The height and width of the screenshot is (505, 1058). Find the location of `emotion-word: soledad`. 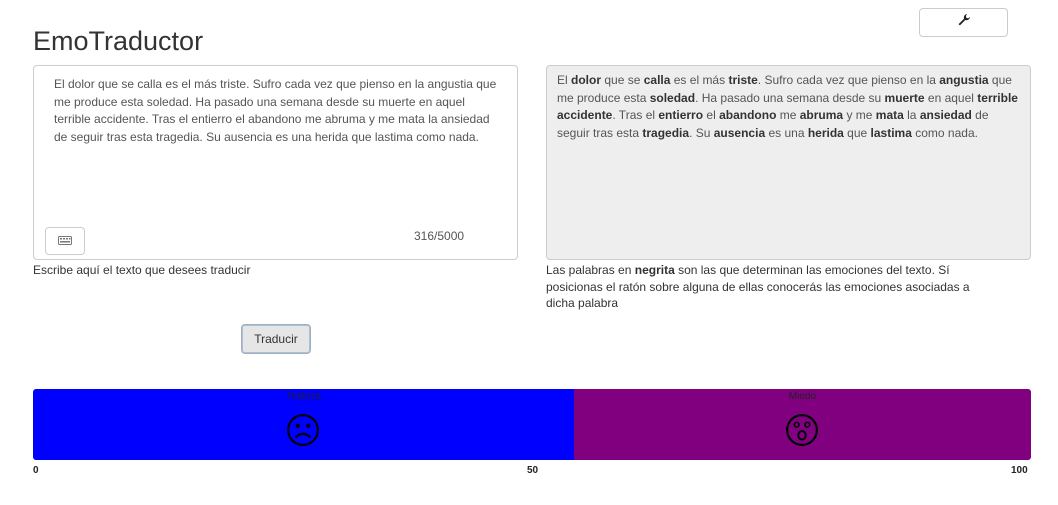

emotion-word: soledad is located at coordinates (672, 98).